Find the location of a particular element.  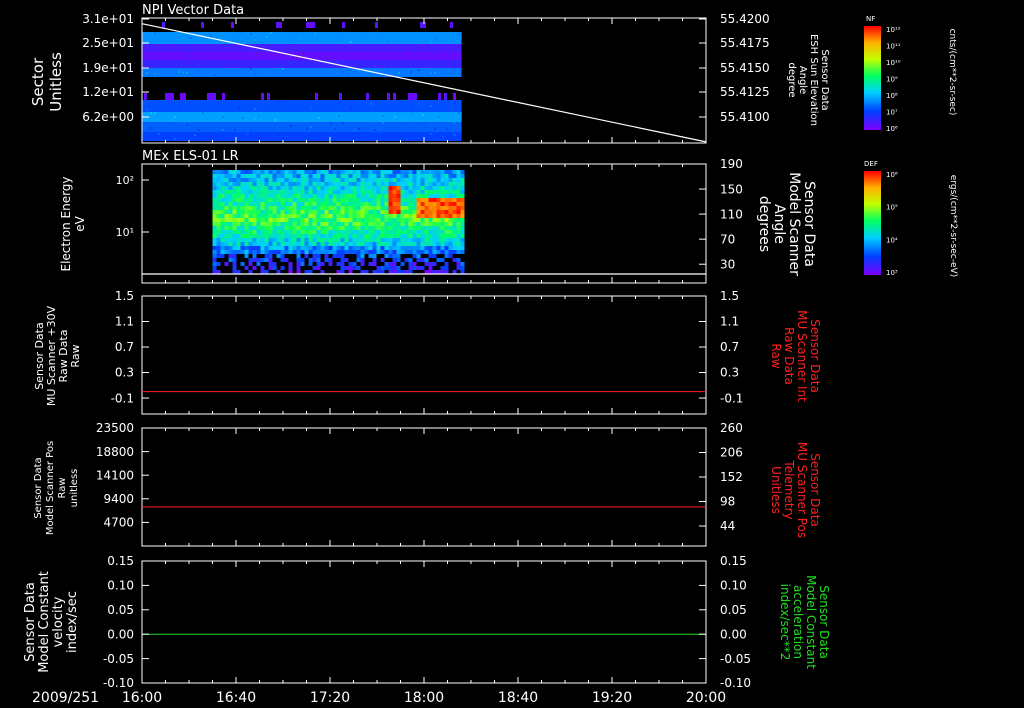

panel-2-y2tick-label-1: 150 is located at coordinates (731, 189).